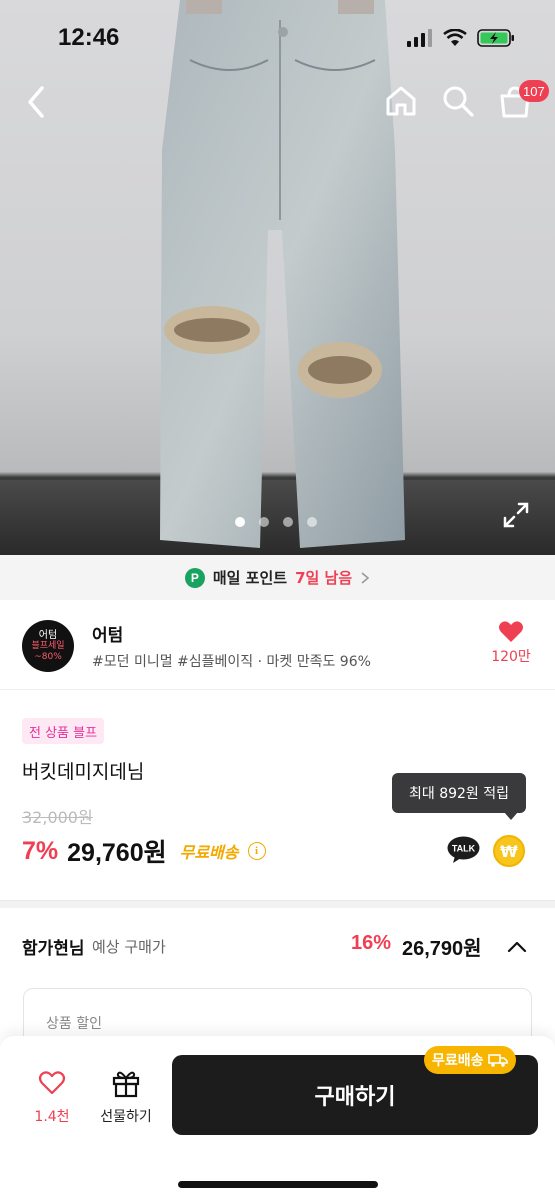 The image size is (555, 1200). I want to click on section-divider, so click(277, 904).